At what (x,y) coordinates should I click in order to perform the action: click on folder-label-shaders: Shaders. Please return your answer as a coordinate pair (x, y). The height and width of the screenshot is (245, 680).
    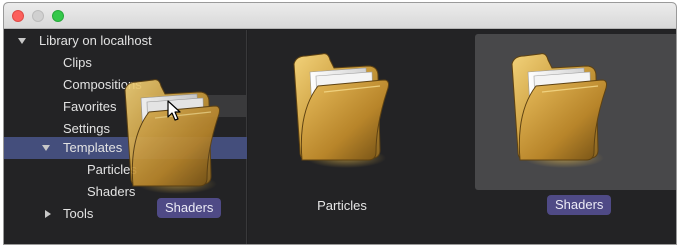
    Looking at the image, I should click on (579, 205).